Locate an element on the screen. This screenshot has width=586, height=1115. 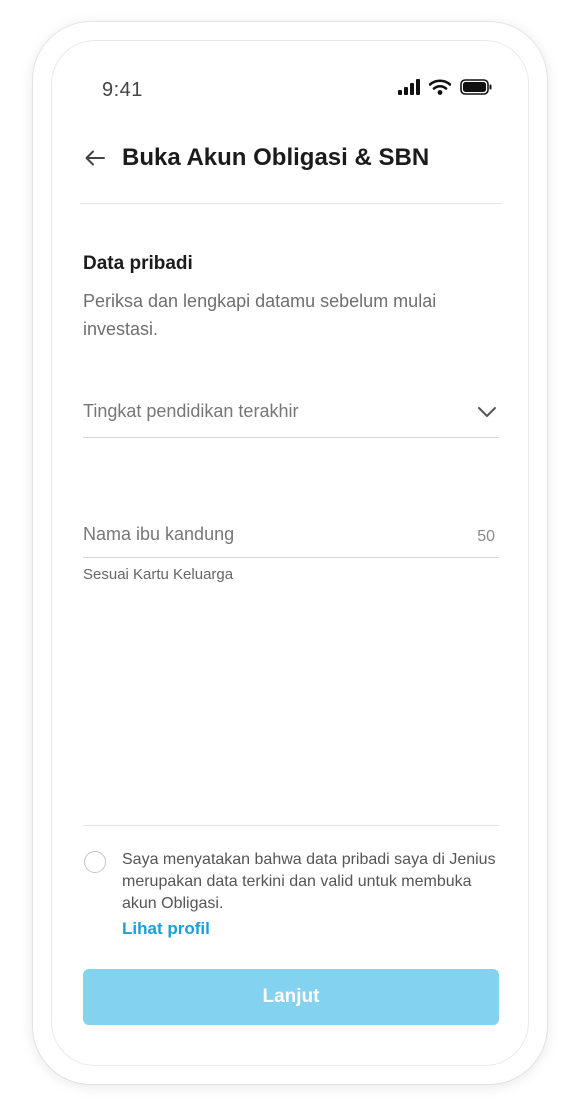
continue-button: Lanjut is located at coordinates (291, 997).